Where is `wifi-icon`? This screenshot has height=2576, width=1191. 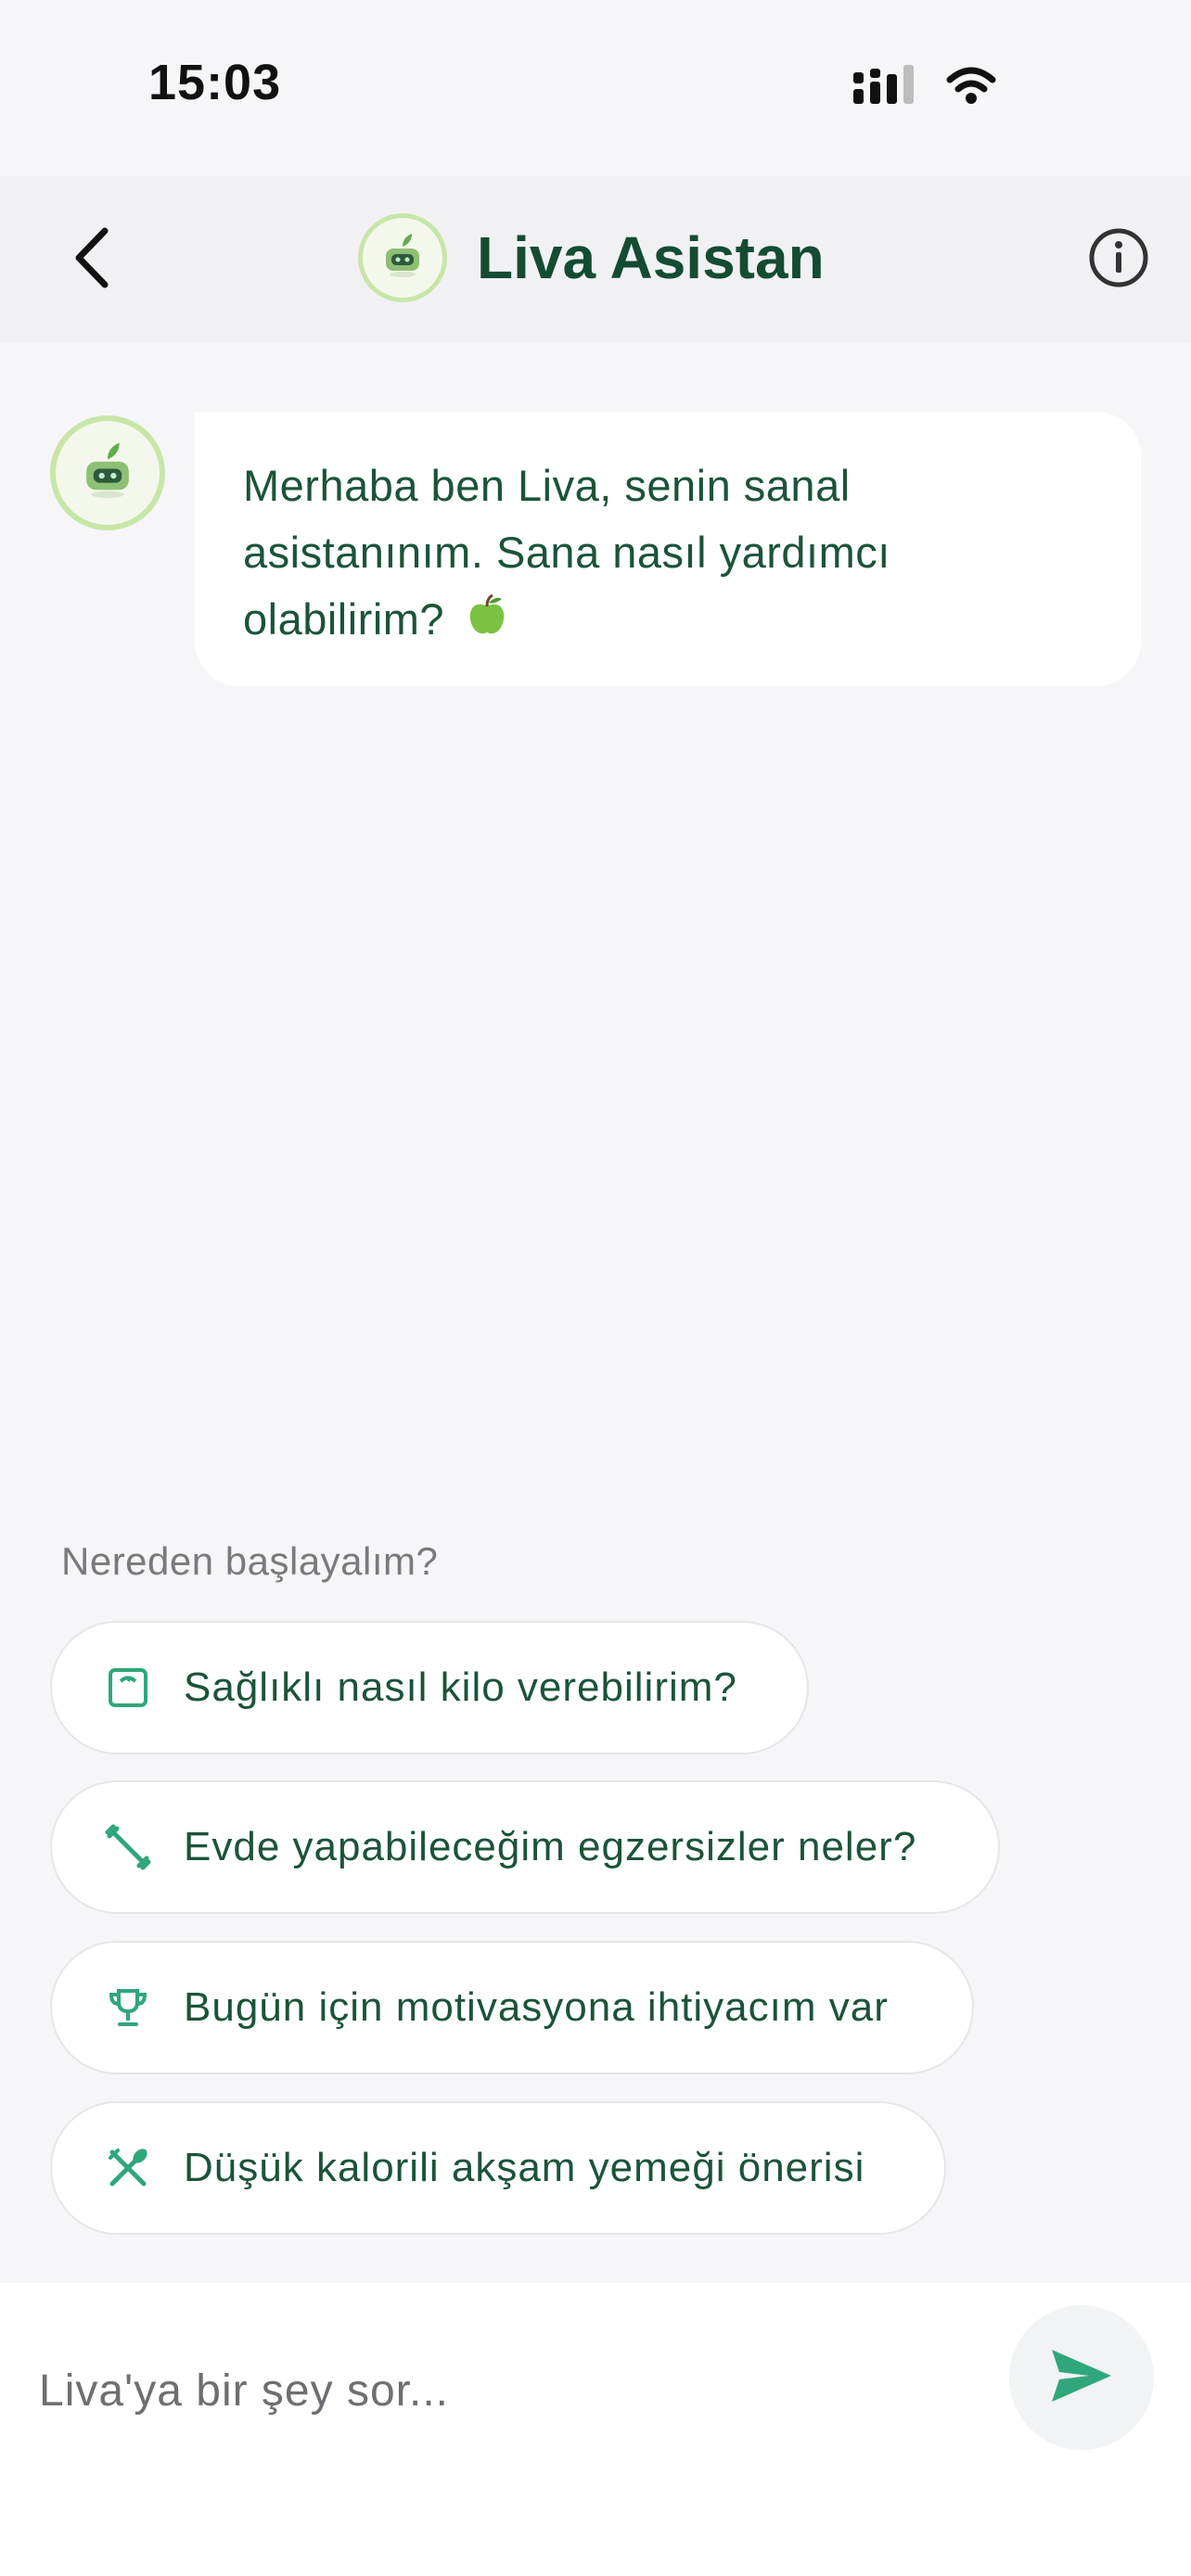 wifi-icon is located at coordinates (971, 87).